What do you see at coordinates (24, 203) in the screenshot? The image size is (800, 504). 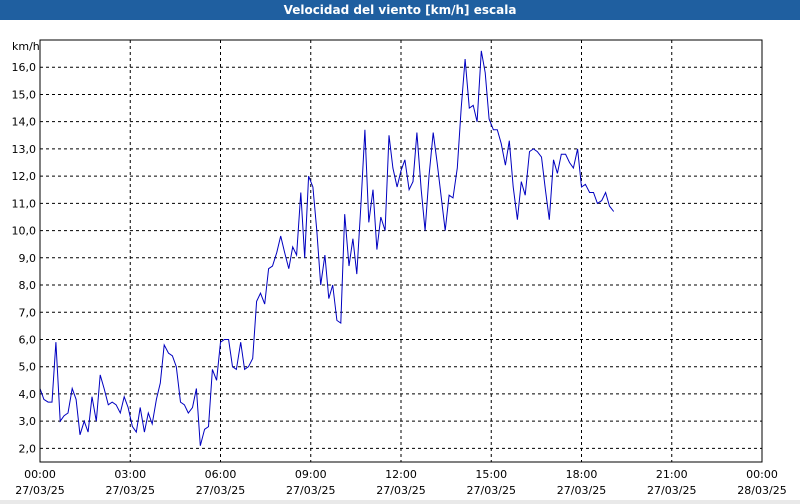 I see `y-tick-label: 11,0` at bounding box center [24, 203].